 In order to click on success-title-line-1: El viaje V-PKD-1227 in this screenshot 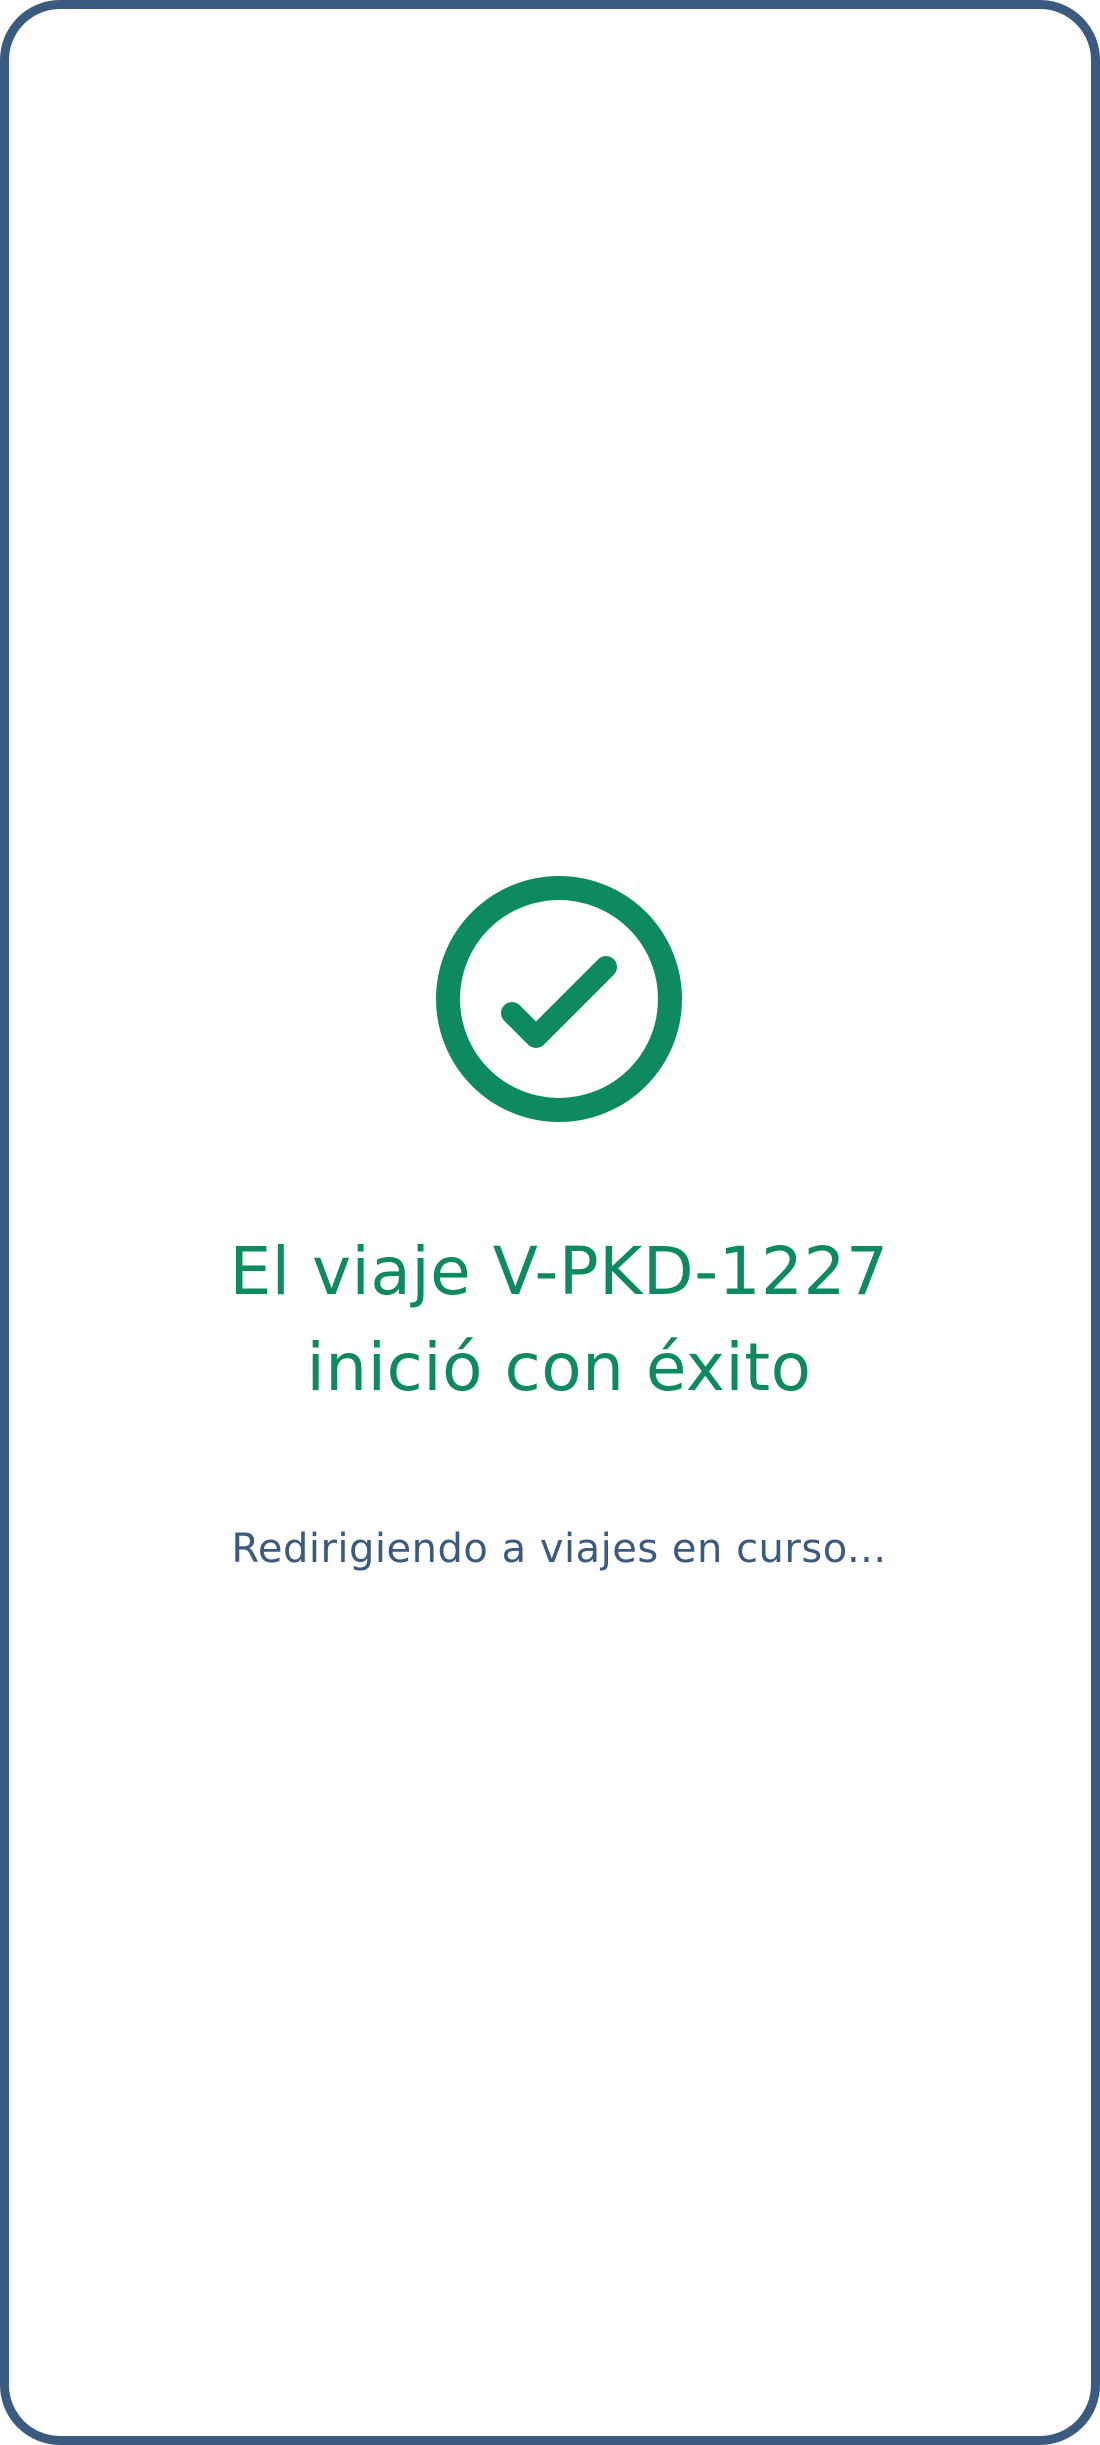, I will do `click(559, 1271)`.